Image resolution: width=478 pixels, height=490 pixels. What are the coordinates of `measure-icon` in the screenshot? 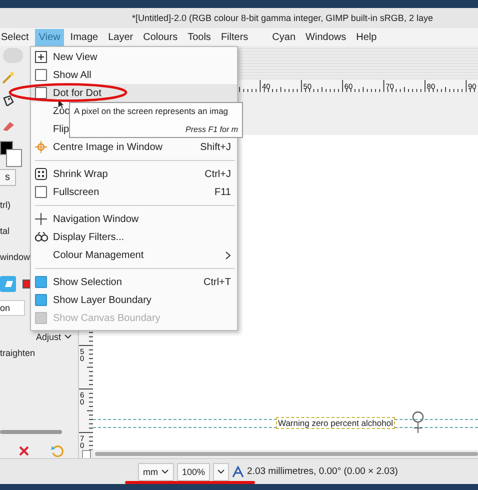 It's located at (238, 472).